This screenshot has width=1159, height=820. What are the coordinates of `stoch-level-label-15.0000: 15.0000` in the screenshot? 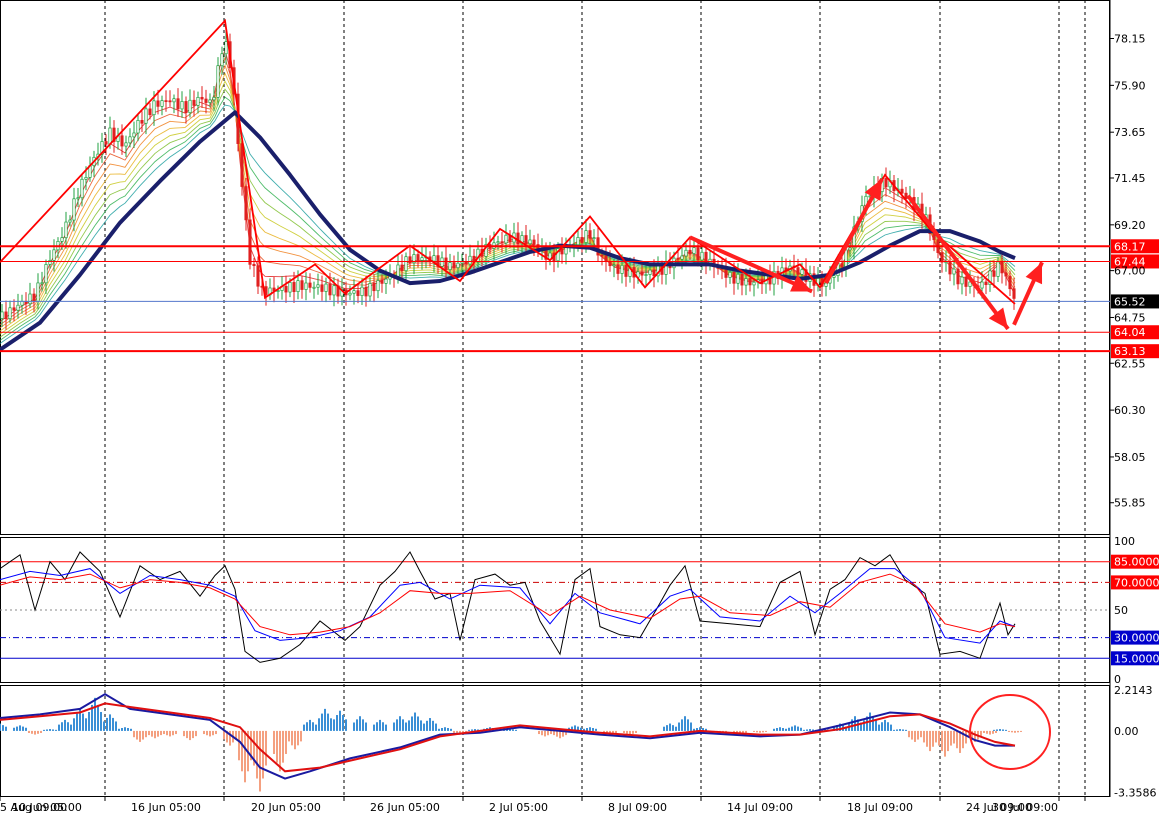 It's located at (1136, 658).